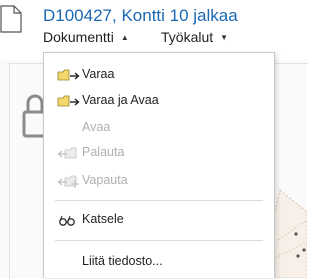  I want to click on caret-down-icon: ▼, so click(224, 37).